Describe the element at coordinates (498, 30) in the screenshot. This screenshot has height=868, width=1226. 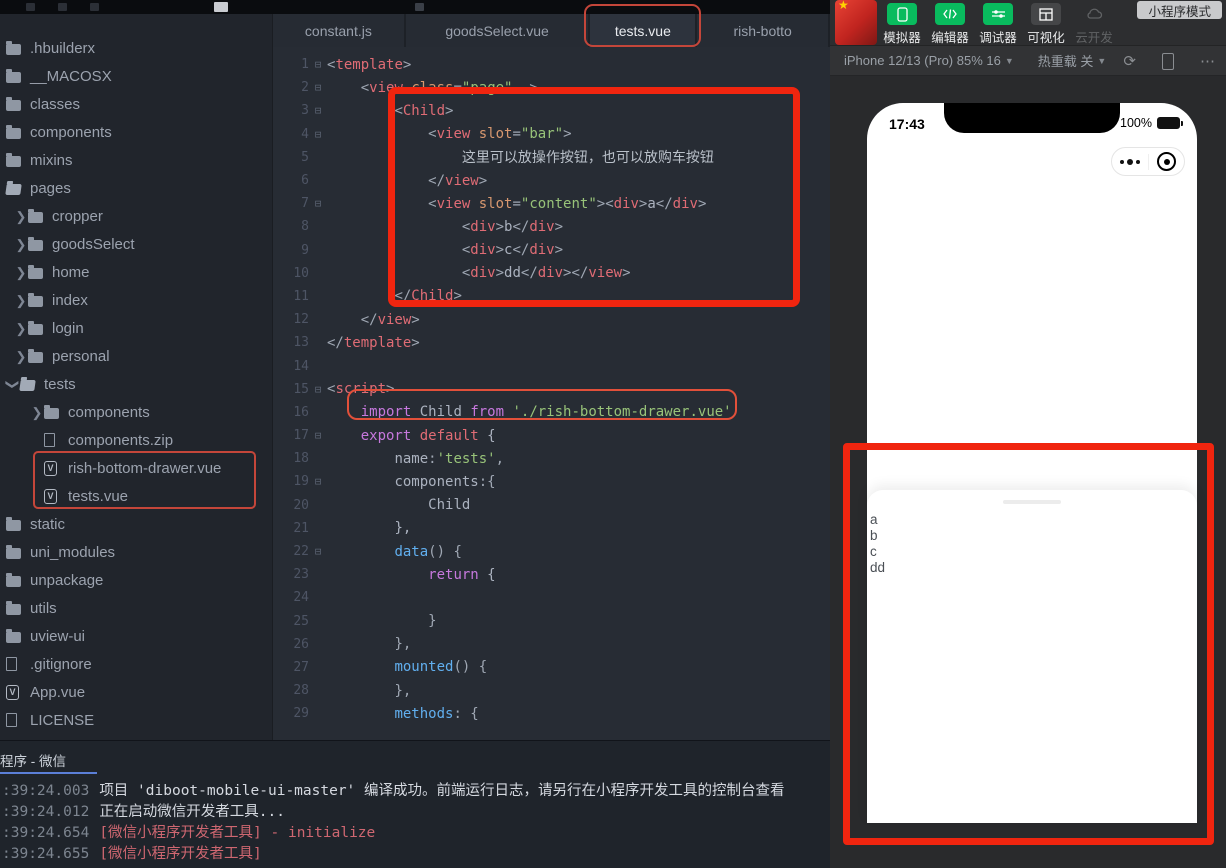
I see `editor-tab-goodsSelect.vue: goodsSelect.vue` at that location.